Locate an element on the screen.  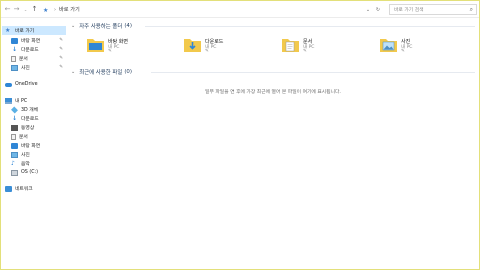
sidebar-item-music: ♪ 음악 is located at coordinates (34, 163).